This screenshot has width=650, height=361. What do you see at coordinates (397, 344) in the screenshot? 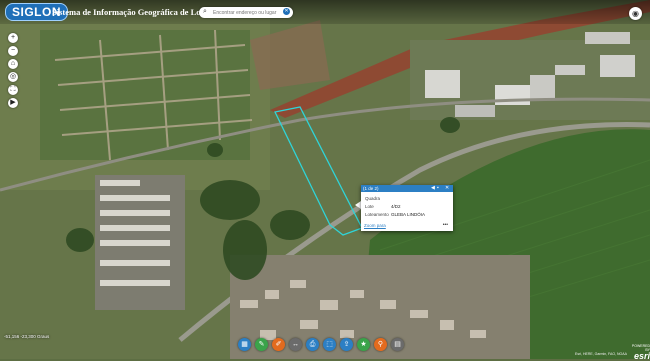
I see `gallery-icon: ▤` at bounding box center [397, 344].